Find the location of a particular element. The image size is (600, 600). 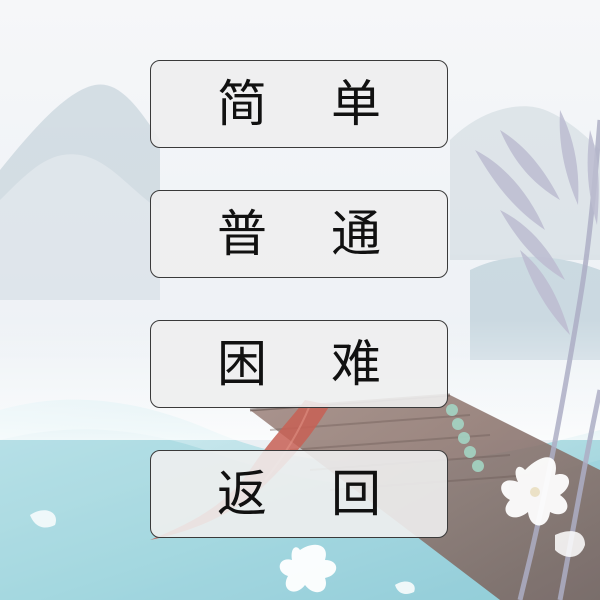

back-button: 返回 is located at coordinates (299, 494).